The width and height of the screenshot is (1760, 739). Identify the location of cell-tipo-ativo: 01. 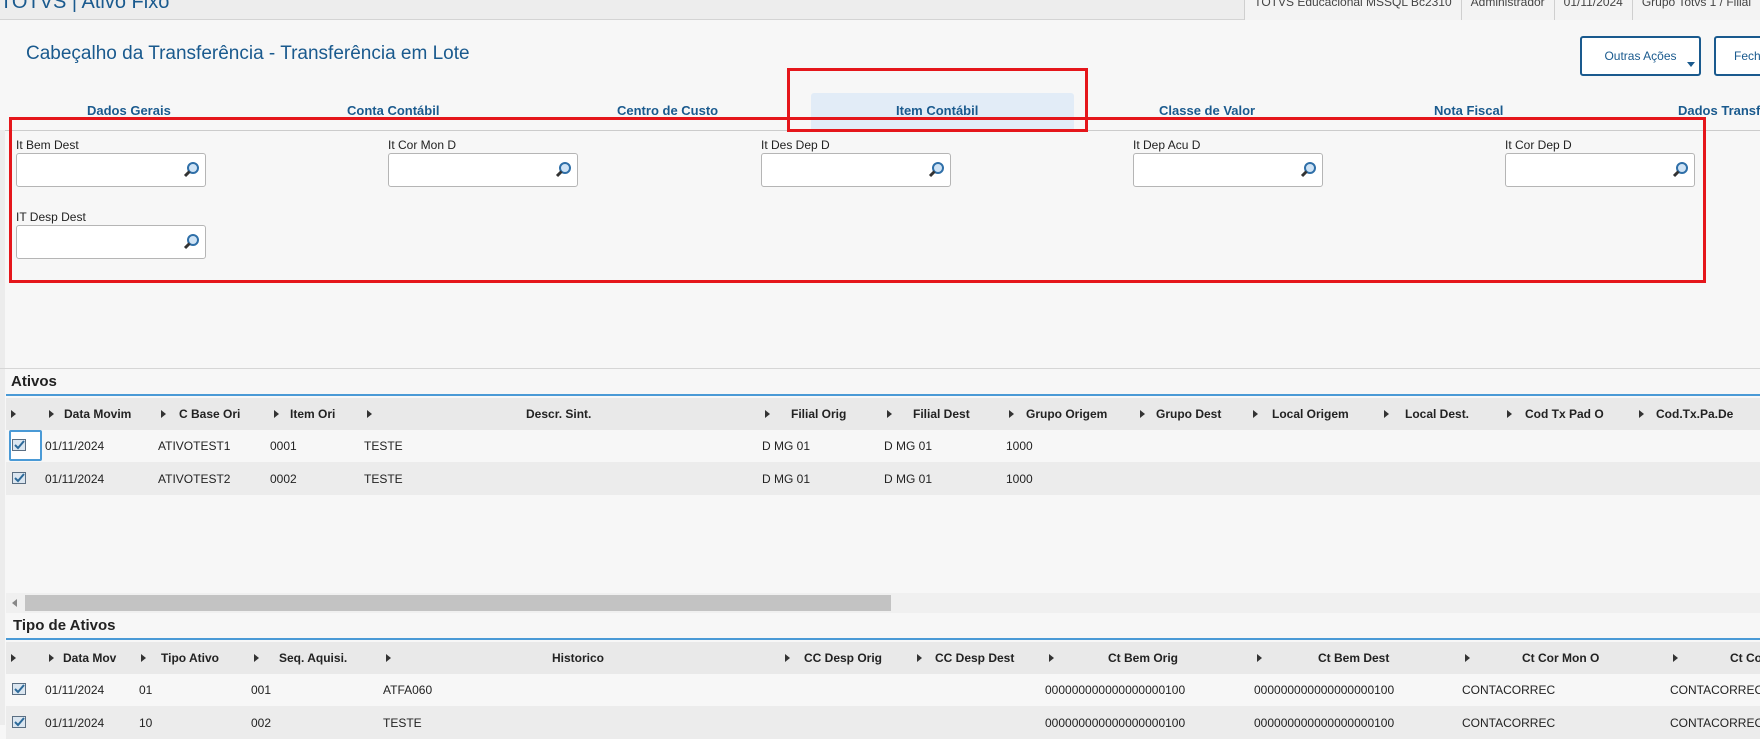
(146, 690).